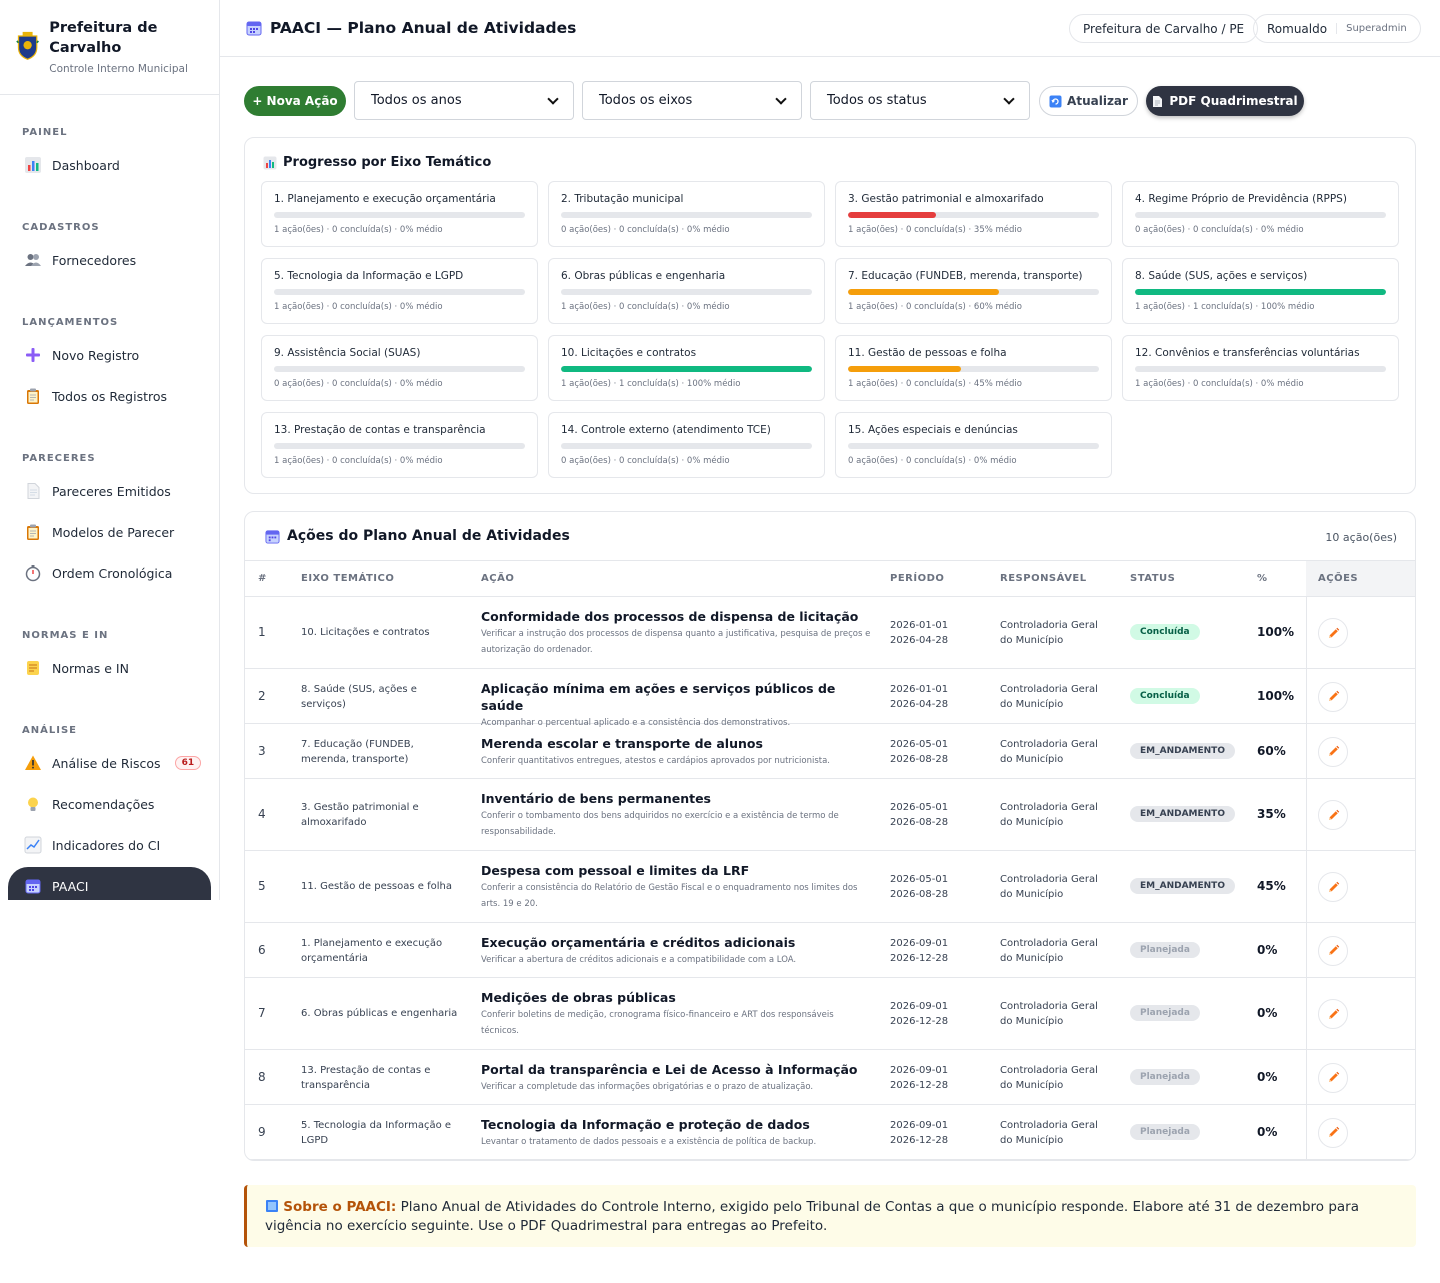  What do you see at coordinates (1097, 101) in the screenshot?
I see `refresh-label: Atualizar` at bounding box center [1097, 101].